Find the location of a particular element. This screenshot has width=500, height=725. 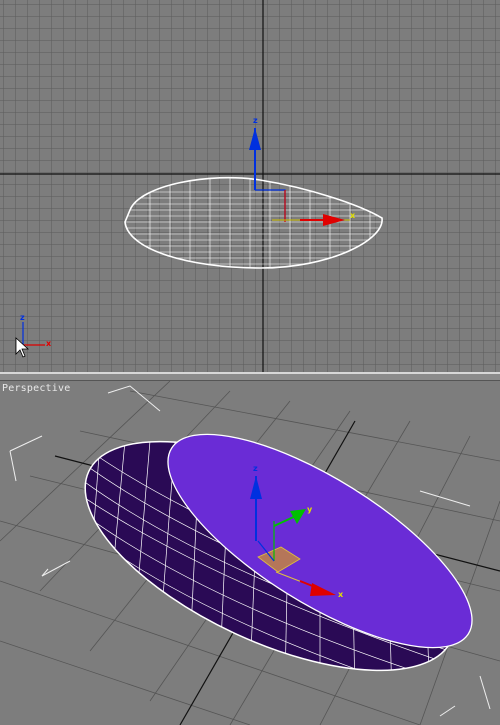

world-axis-z-label: z is located at coordinates (22, 317).